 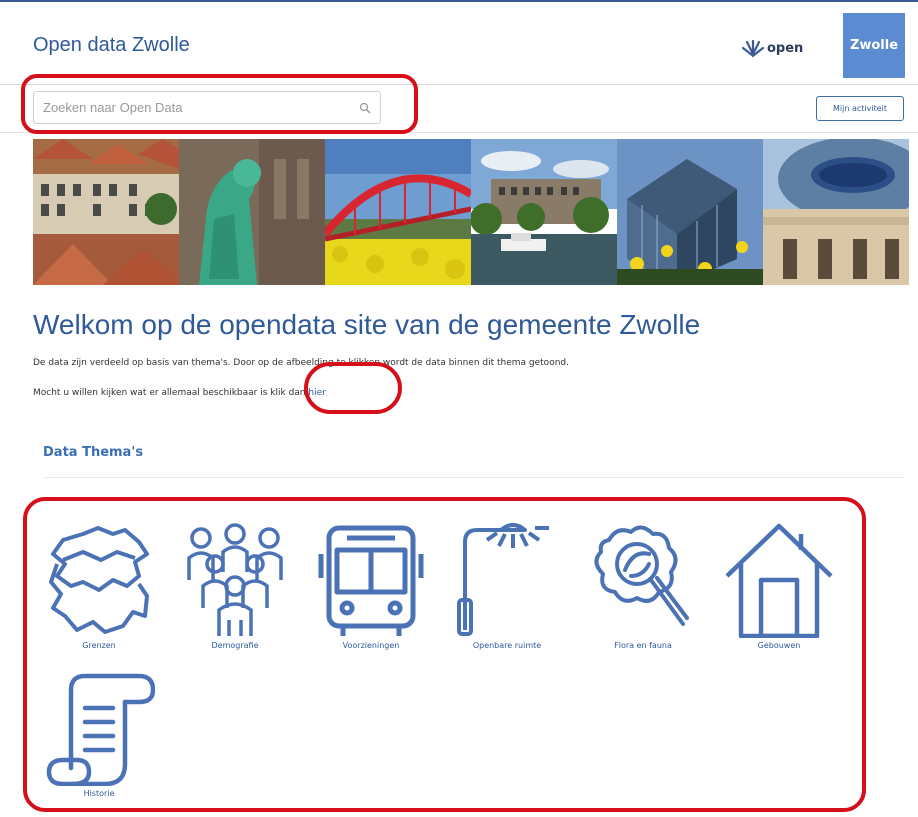 What do you see at coordinates (235, 579) in the screenshot?
I see `people-group-icon` at bounding box center [235, 579].